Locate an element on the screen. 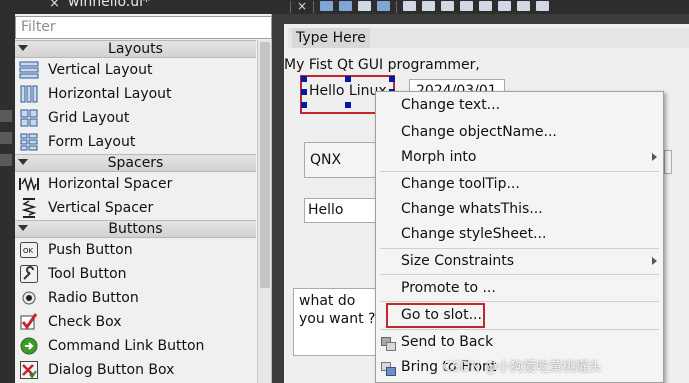 The height and width of the screenshot is (383, 689). widget-item-label: Vertical Layout is located at coordinates (100, 70).